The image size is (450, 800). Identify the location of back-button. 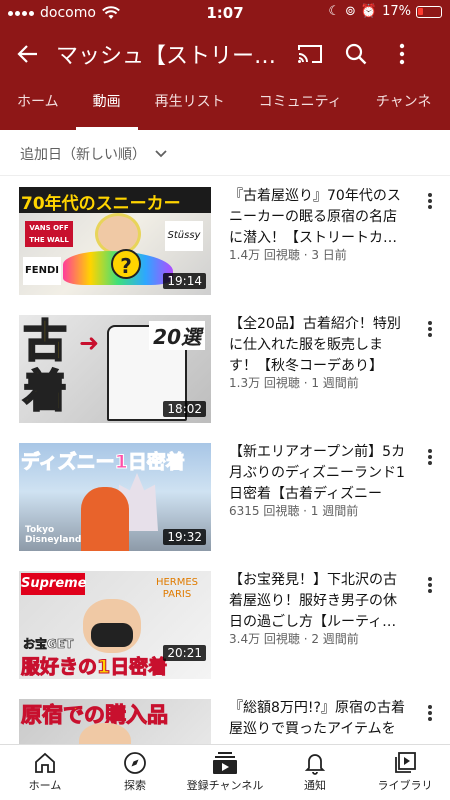
(28, 54).